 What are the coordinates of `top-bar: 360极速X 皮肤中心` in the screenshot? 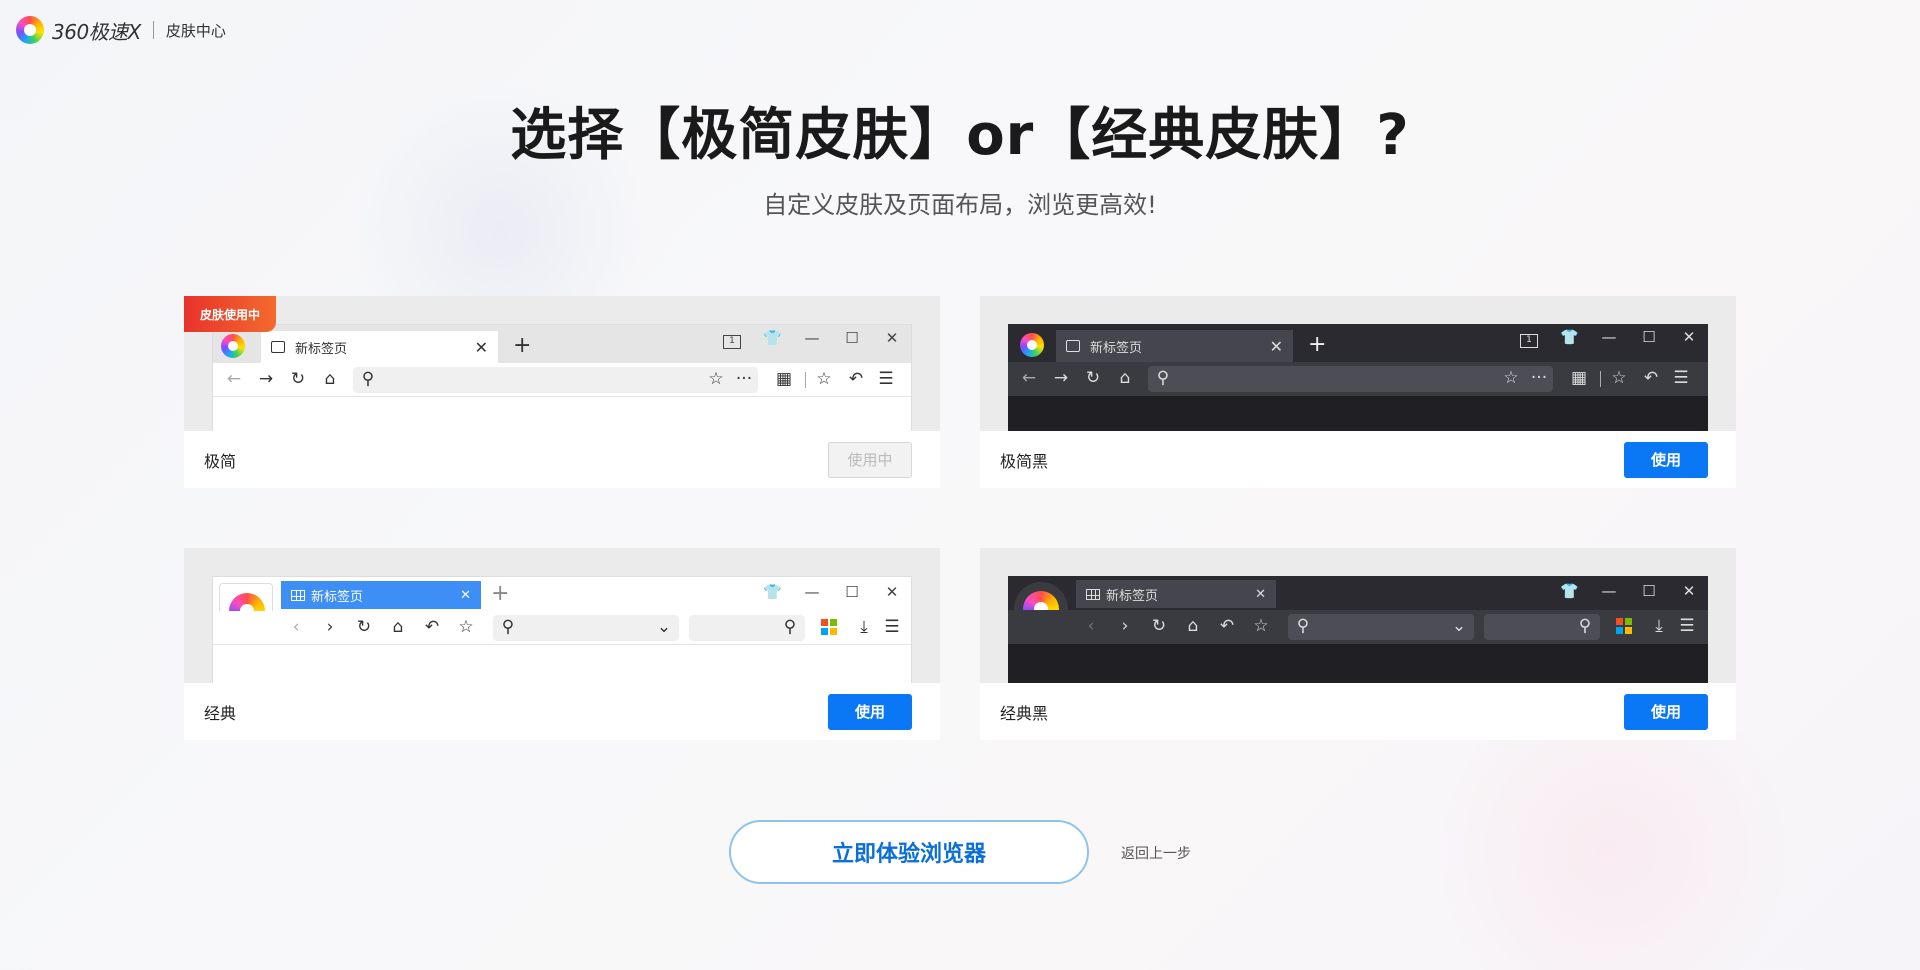 It's located at (121, 30).